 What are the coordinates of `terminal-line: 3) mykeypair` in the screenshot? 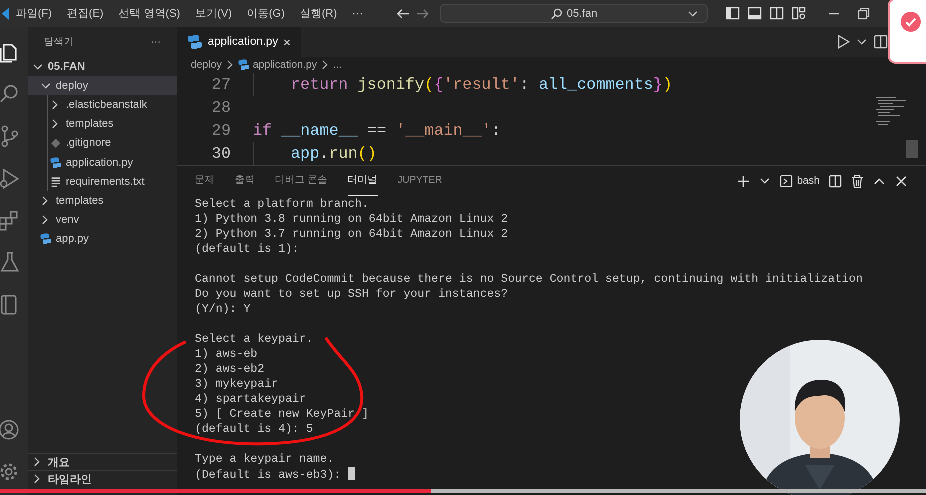 It's located at (237, 384).